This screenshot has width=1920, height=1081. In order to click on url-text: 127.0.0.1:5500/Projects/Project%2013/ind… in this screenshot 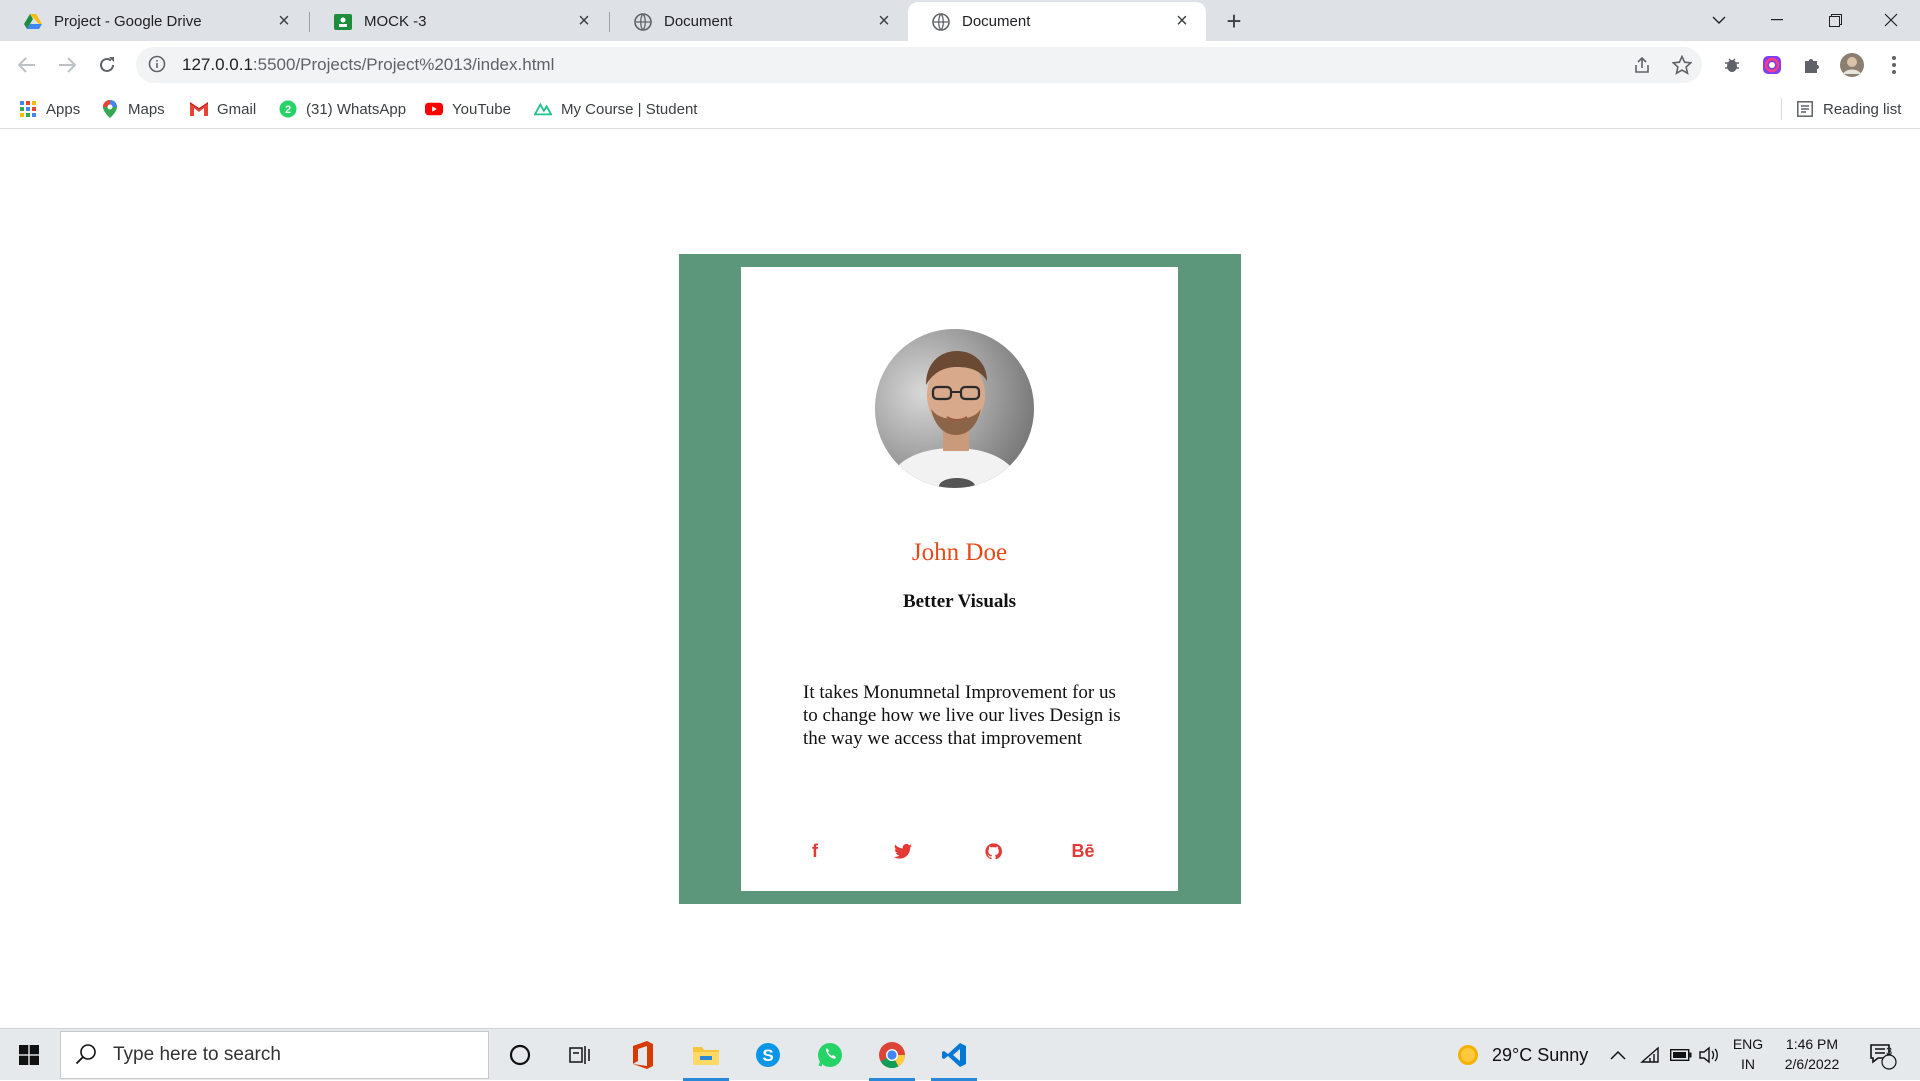, I will do `click(368, 65)`.